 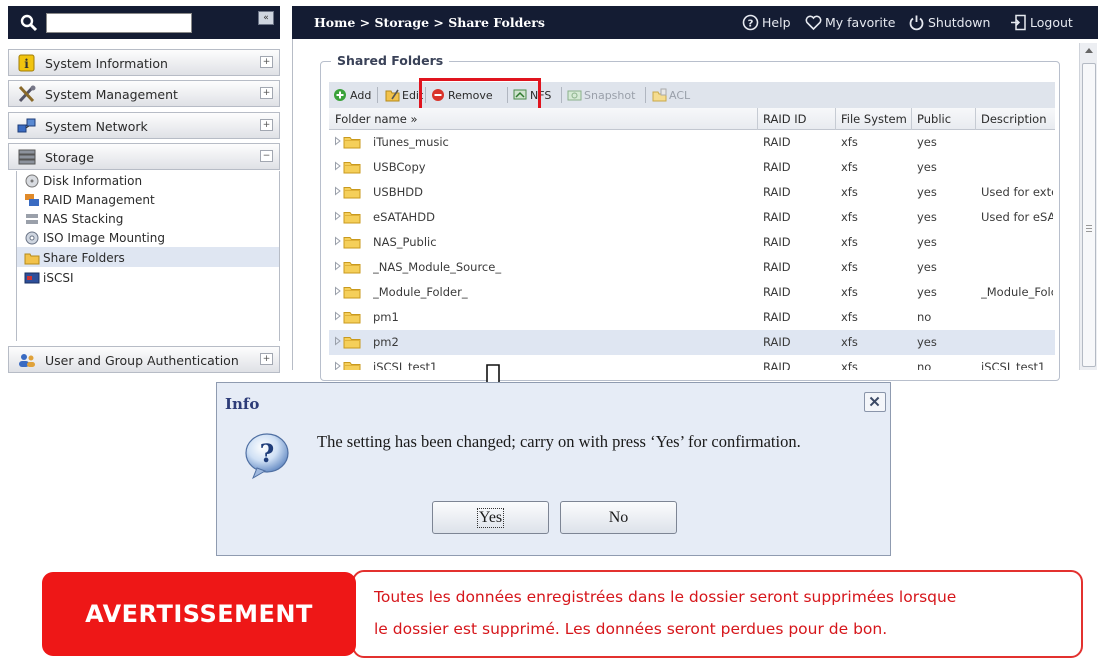 What do you see at coordinates (1089, 215) in the screenshot?
I see `scroll-thumb` at bounding box center [1089, 215].